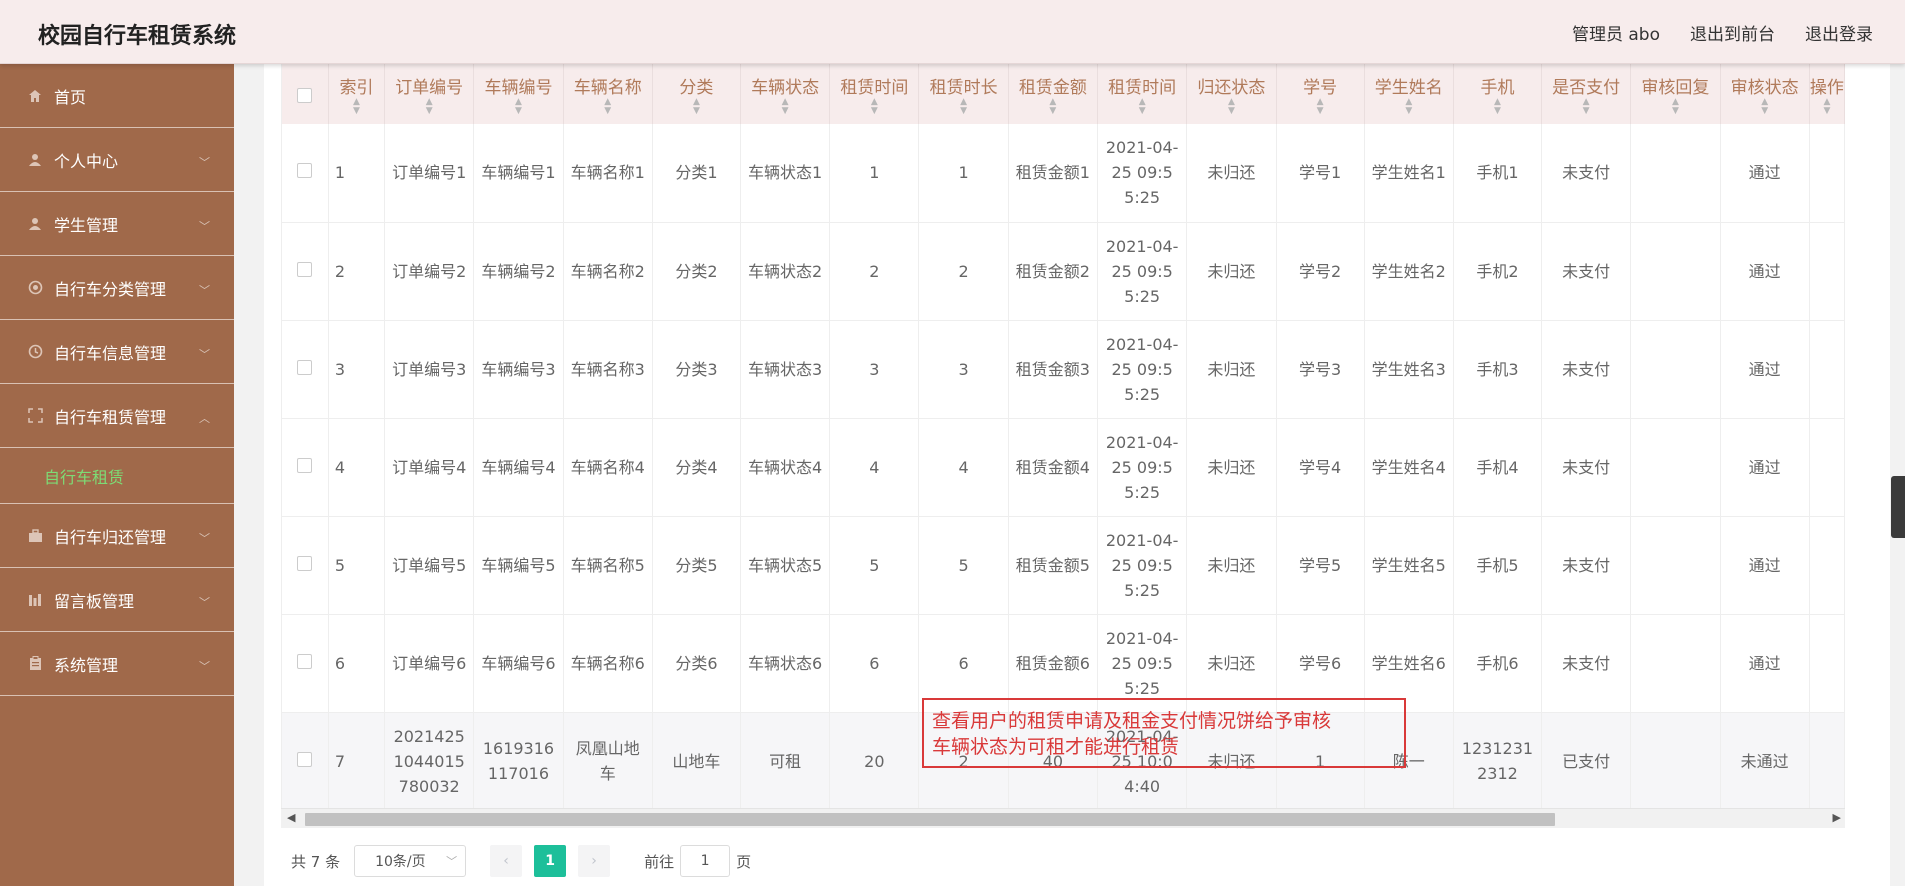  Describe the element at coordinates (117, 416) in the screenshot. I see `sidebar-item-rental-management: 自行车租赁管理 ︿` at that location.